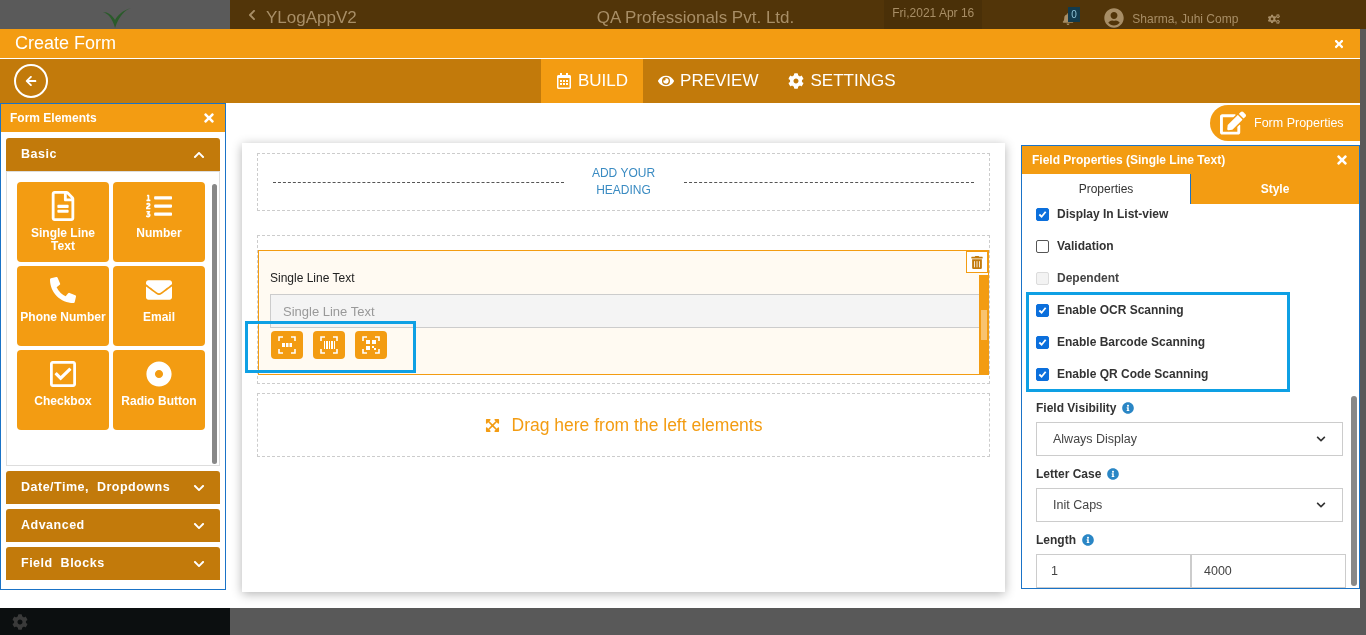 Image resolution: width=1366 pixels, height=635 pixels. What do you see at coordinates (311, 17) in the screenshot?
I see `app-title: YLogAppV2` at bounding box center [311, 17].